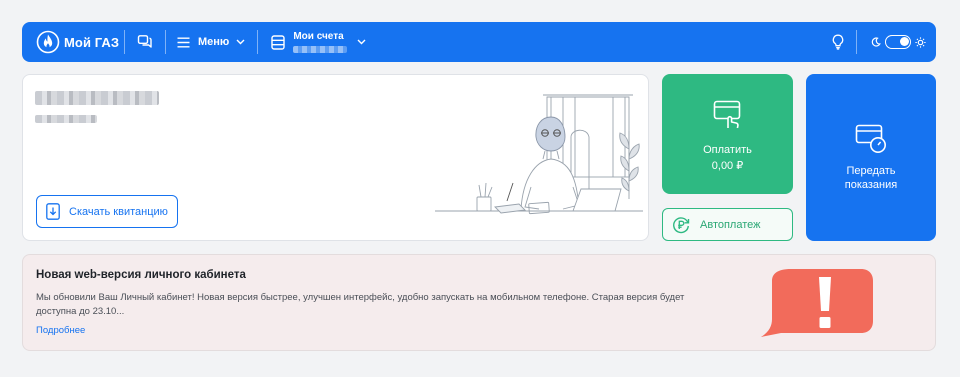  Describe the element at coordinates (727, 134) in the screenshot. I see `pay-card: Оплатить 0,00 ₽` at that location.